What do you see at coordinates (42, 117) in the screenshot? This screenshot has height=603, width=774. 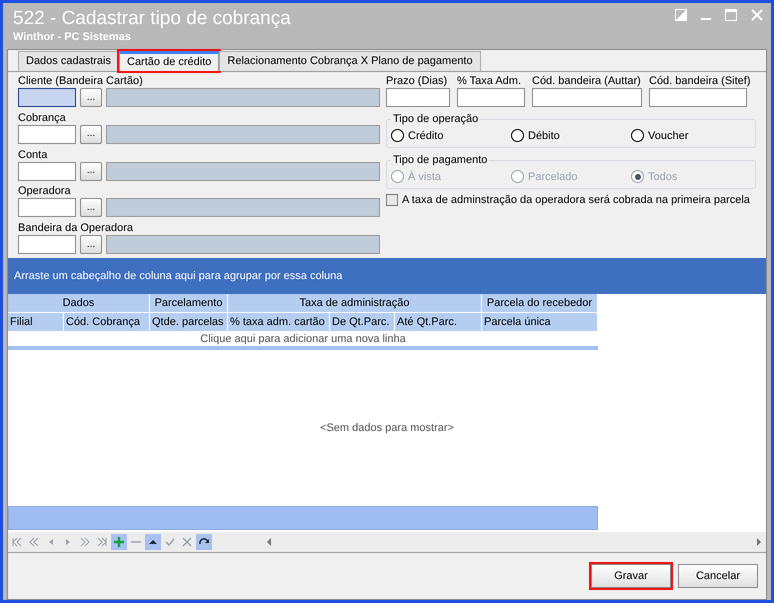 I see `field-label: Cobrança` at bounding box center [42, 117].